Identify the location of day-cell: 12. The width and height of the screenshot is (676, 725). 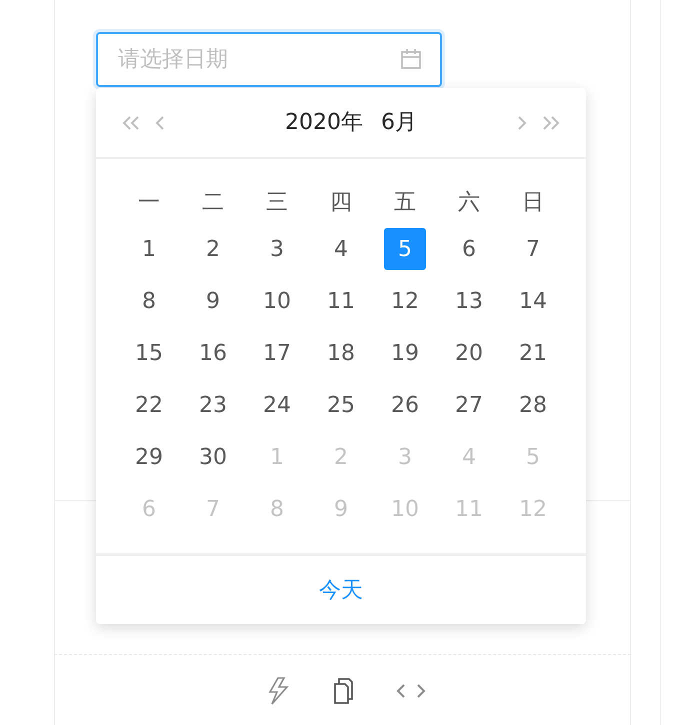
(405, 301).